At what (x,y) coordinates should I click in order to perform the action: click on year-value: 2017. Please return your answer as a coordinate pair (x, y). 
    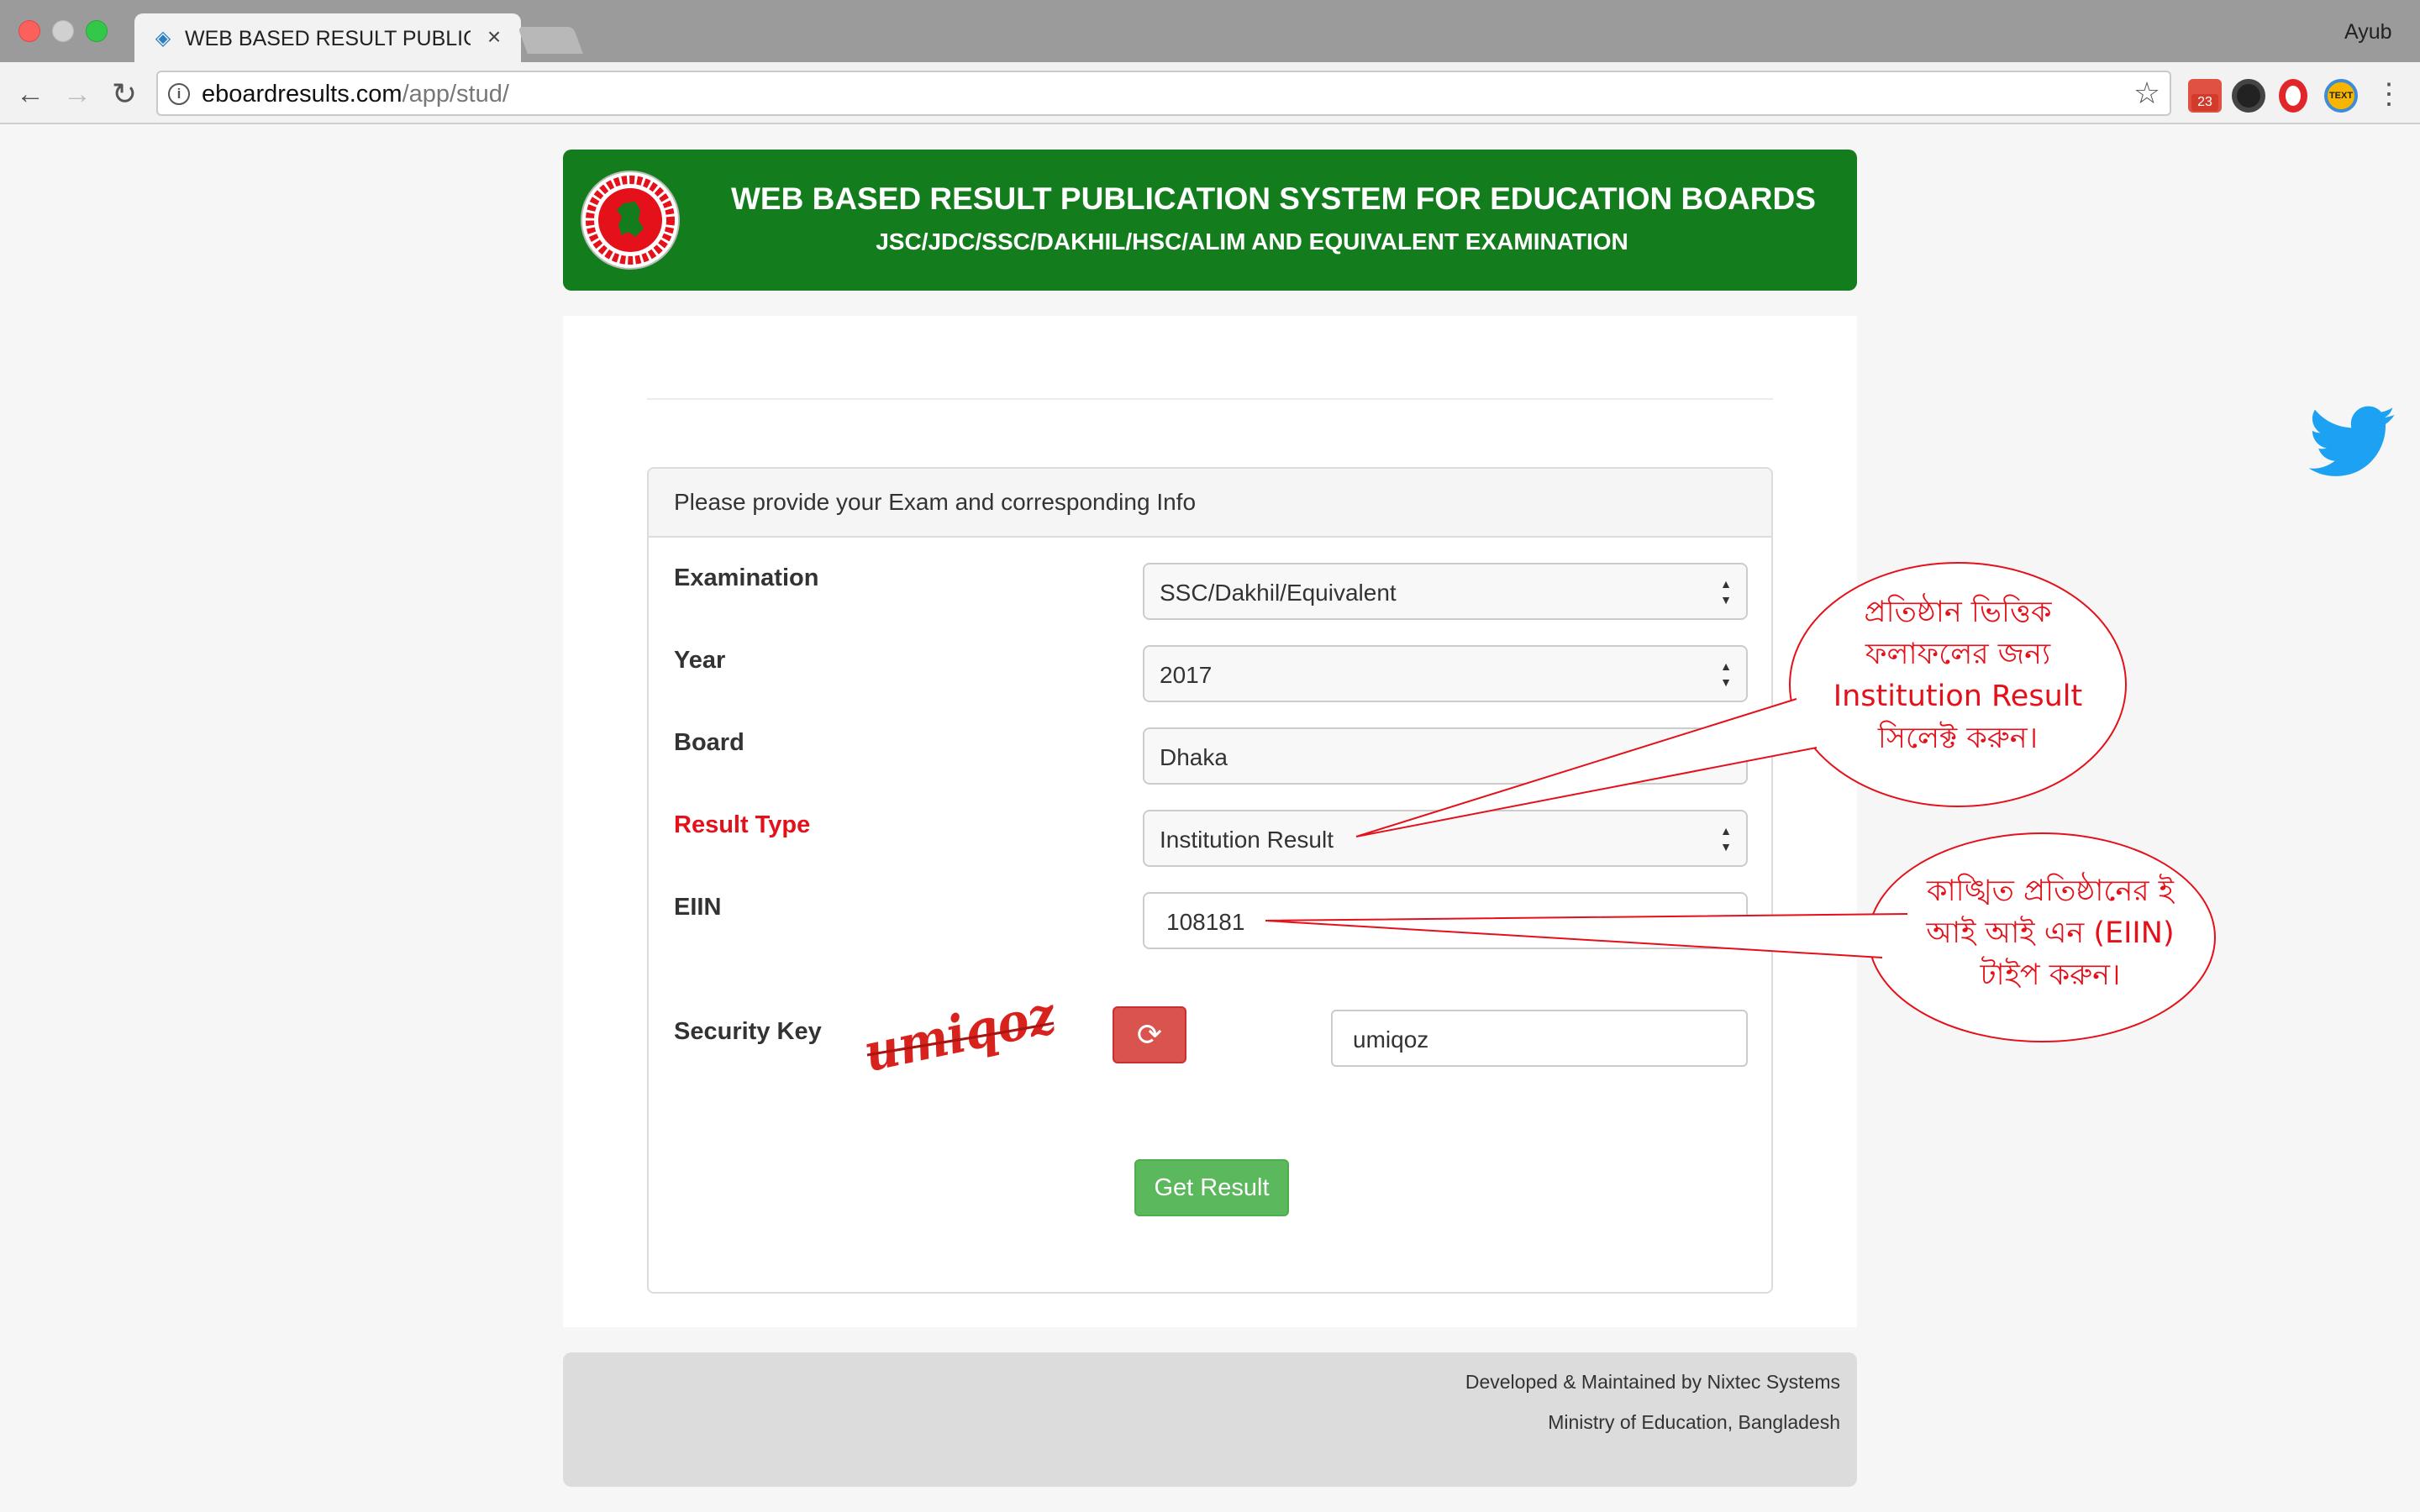
    Looking at the image, I should click on (1186, 675).